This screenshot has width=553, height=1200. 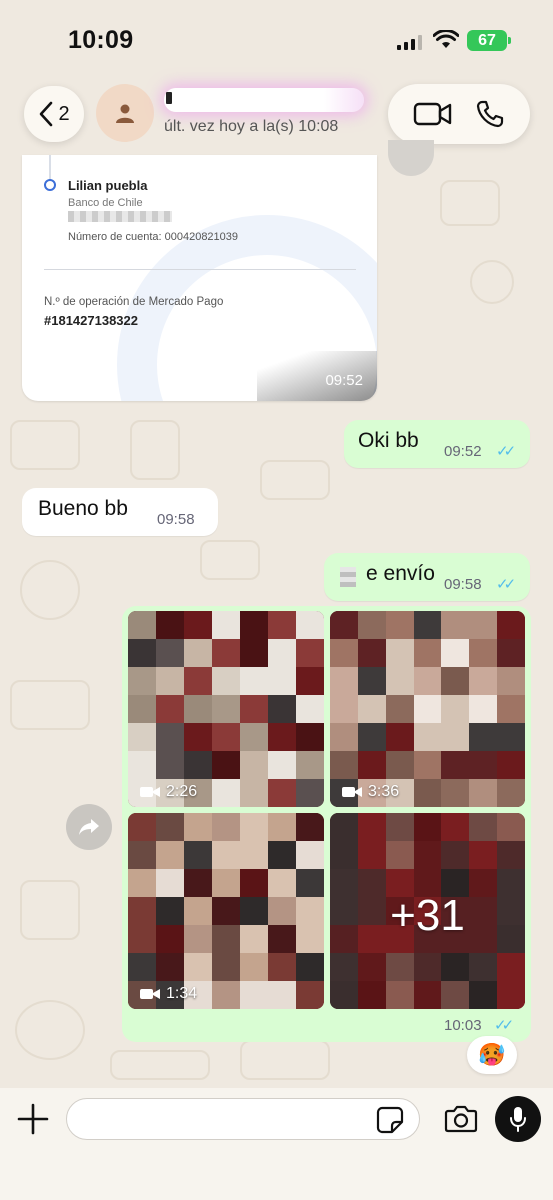 I want to click on battery-indicator: 67, so click(x=489, y=40).